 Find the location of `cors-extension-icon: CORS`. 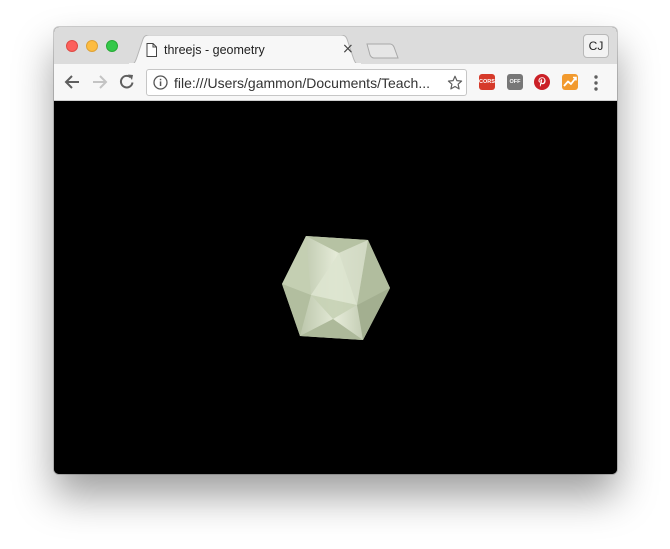

cors-extension-icon: CORS is located at coordinates (487, 82).